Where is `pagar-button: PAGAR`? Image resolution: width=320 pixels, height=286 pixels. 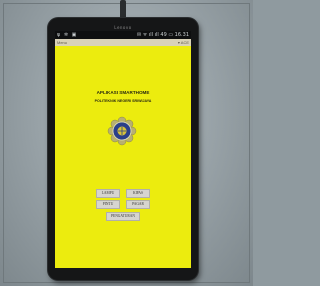
pagar-button: PAGAR is located at coordinates (138, 204).